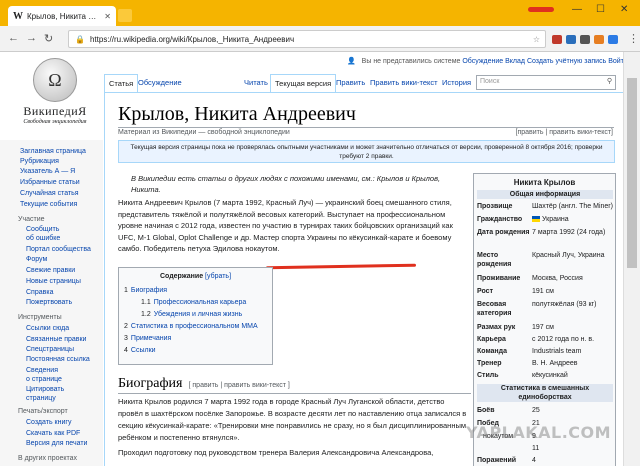  I want to click on tab-title: Крылов, Никита Андреевич, so click(64, 16).